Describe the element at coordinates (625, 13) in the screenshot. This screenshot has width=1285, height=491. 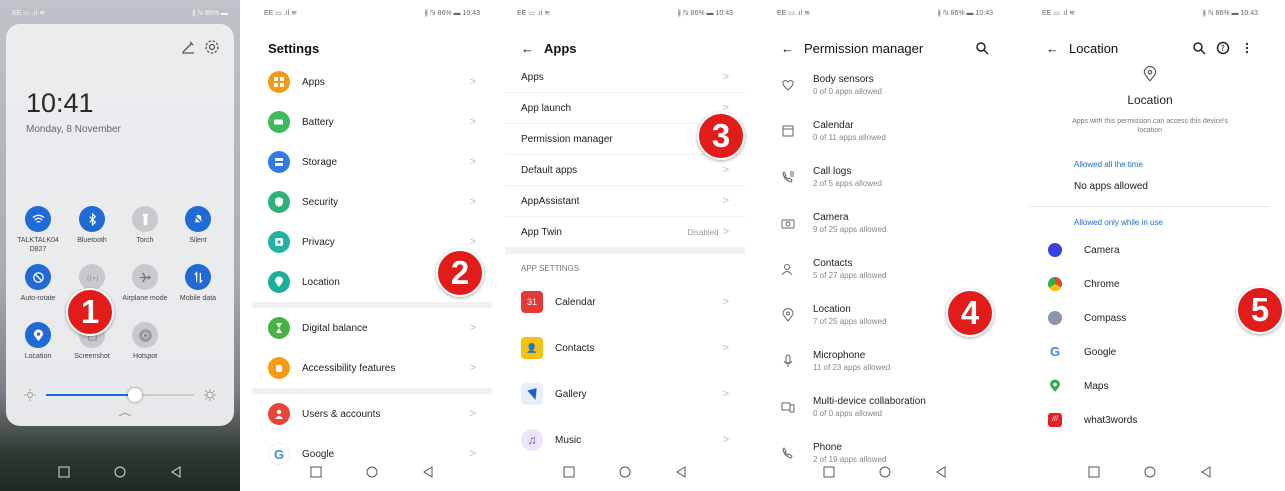
I see `status-bar: EE ▭ .ıl ≋ ∦ ℕ 86% ▬ 10:43` at that location.